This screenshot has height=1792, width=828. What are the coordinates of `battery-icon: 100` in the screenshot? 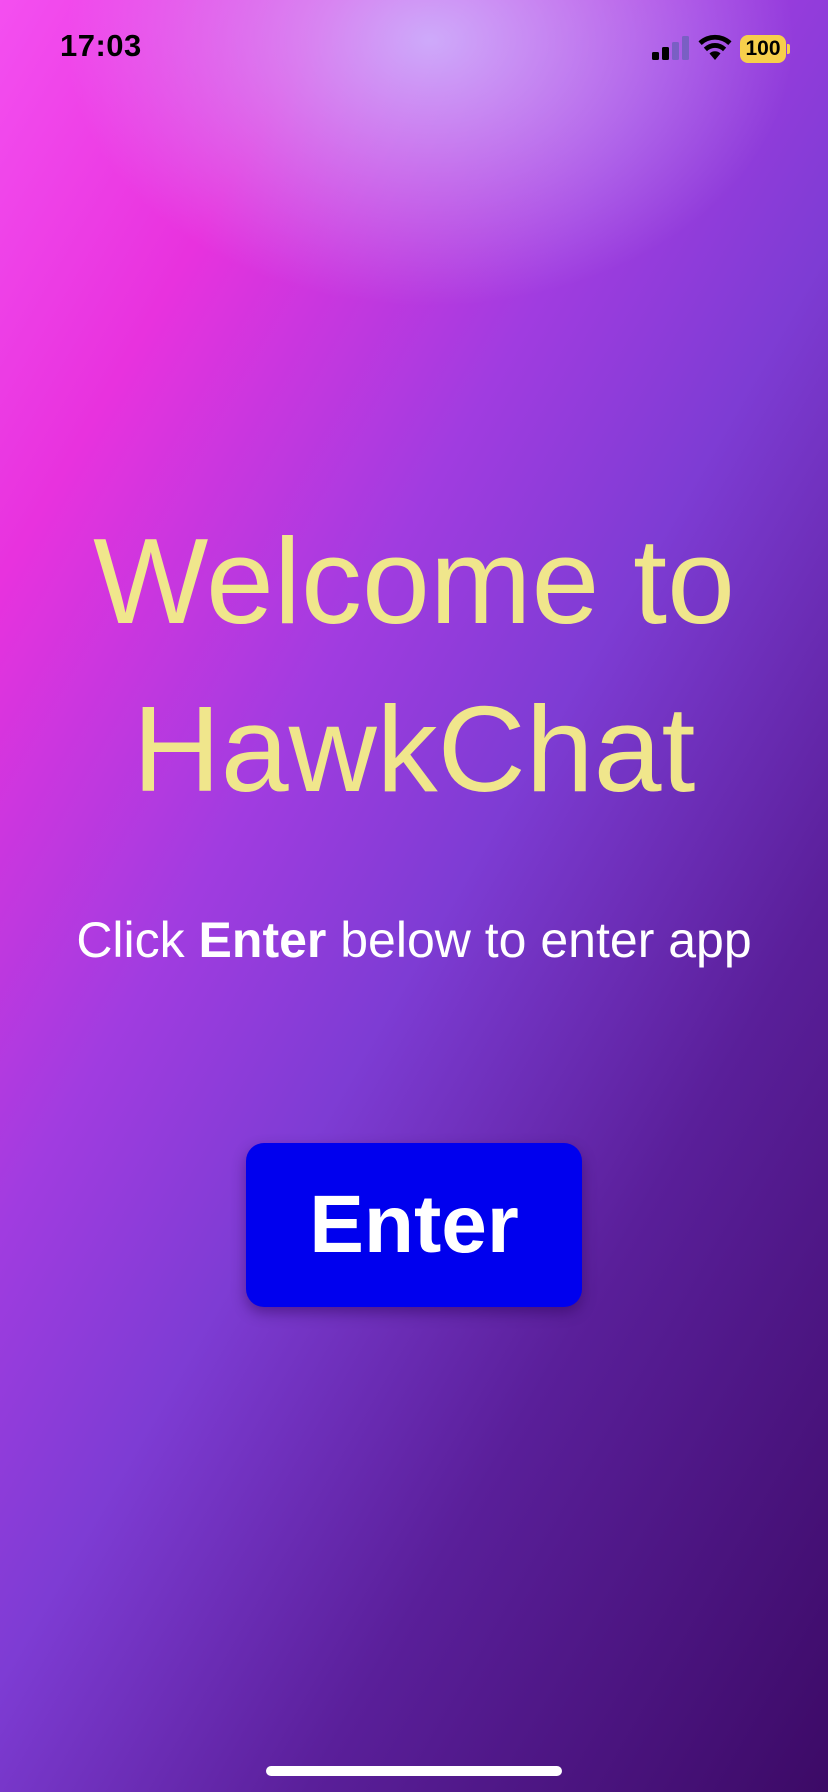 It's located at (765, 49).